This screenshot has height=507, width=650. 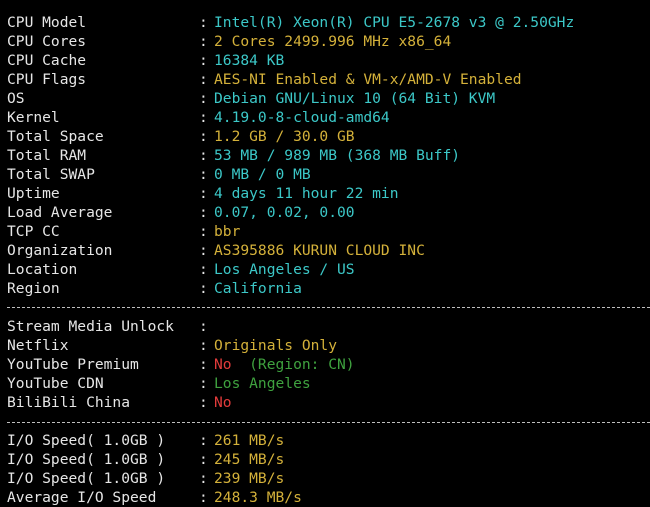 I want to click on system-row: Organization: AS395886 KURUN CLOUD INC, so click(x=216, y=250).